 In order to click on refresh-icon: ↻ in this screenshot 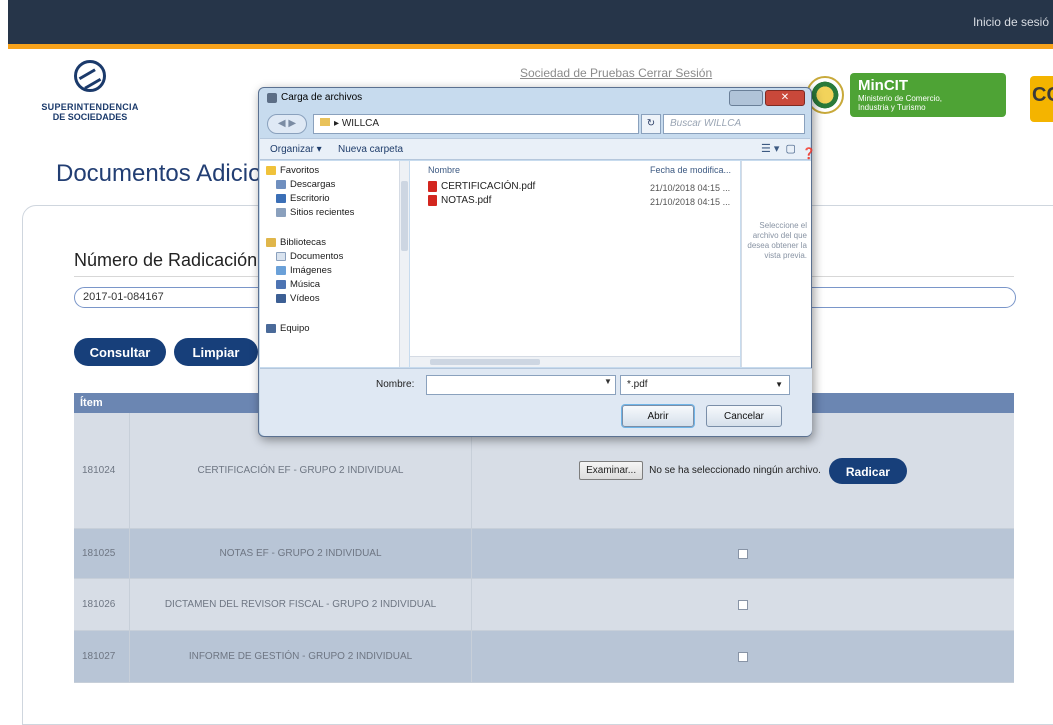, I will do `click(651, 124)`.